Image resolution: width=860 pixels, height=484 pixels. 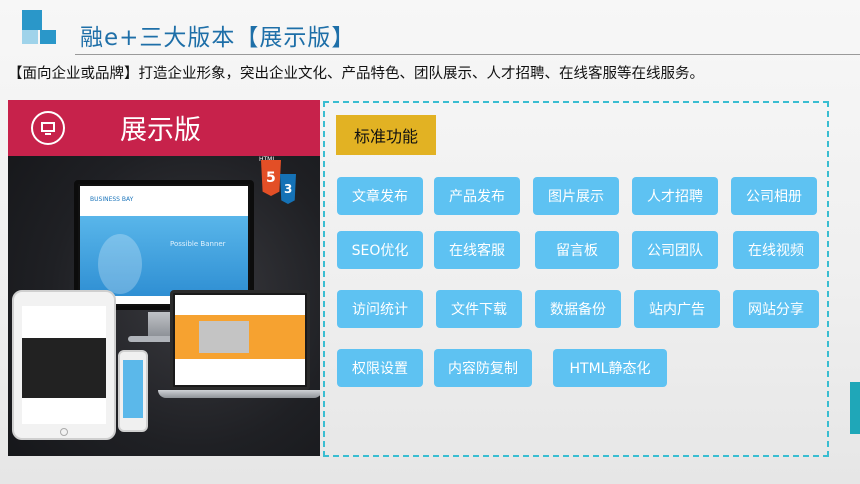 What do you see at coordinates (776, 250) in the screenshot?
I see `feature-button: 在线视频` at bounding box center [776, 250].